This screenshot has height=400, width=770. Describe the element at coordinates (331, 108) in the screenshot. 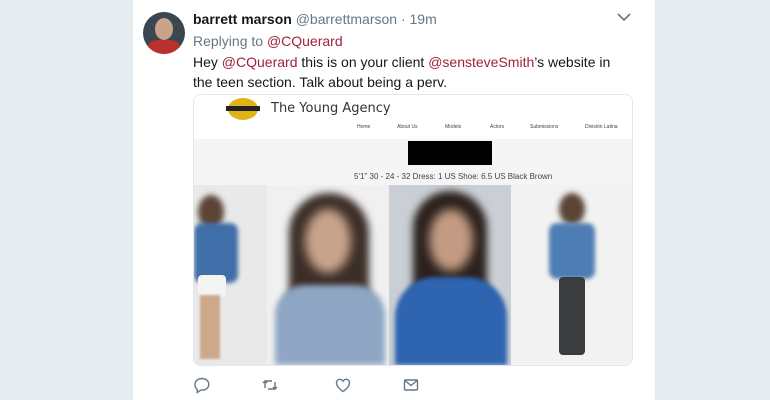

I see `site-title: The Young Agency` at that location.